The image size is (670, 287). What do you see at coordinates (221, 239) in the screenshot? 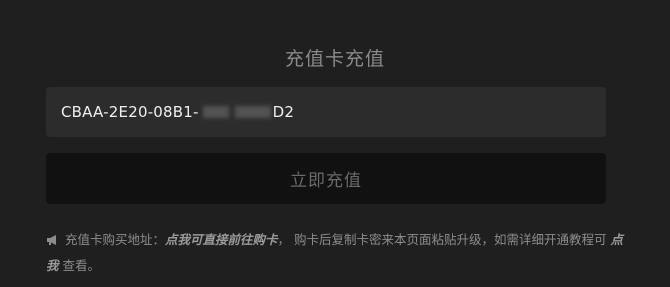
I see `buy-card-link: 点我可直接前往购卡` at bounding box center [221, 239].